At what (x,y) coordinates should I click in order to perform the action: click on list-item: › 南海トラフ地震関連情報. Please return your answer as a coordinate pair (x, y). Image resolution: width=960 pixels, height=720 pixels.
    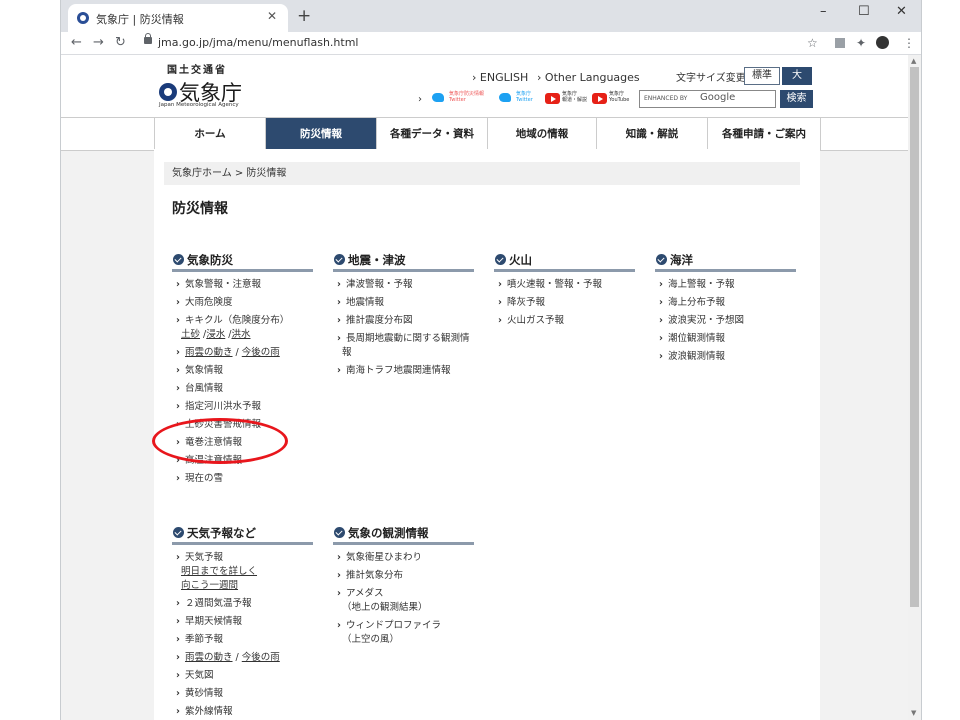
    Looking at the image, I should click on (394, 370).